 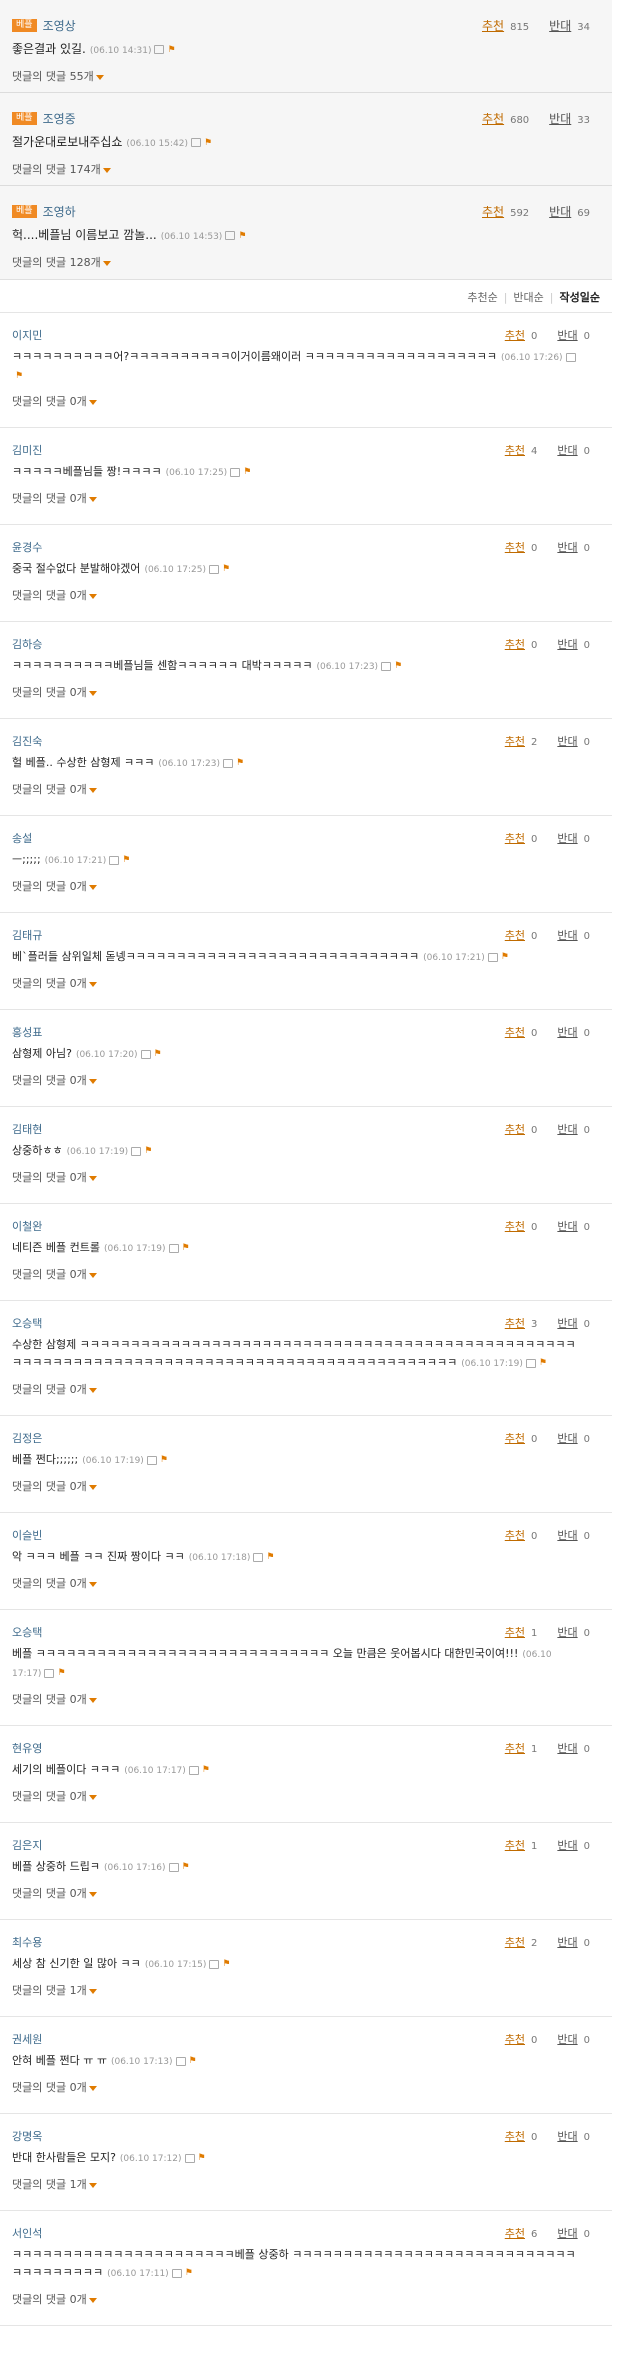 What do you see at coordinates (59, 26) in the screenshot?
I see `comment-author: 조영상` at bounding box center [59, 26].